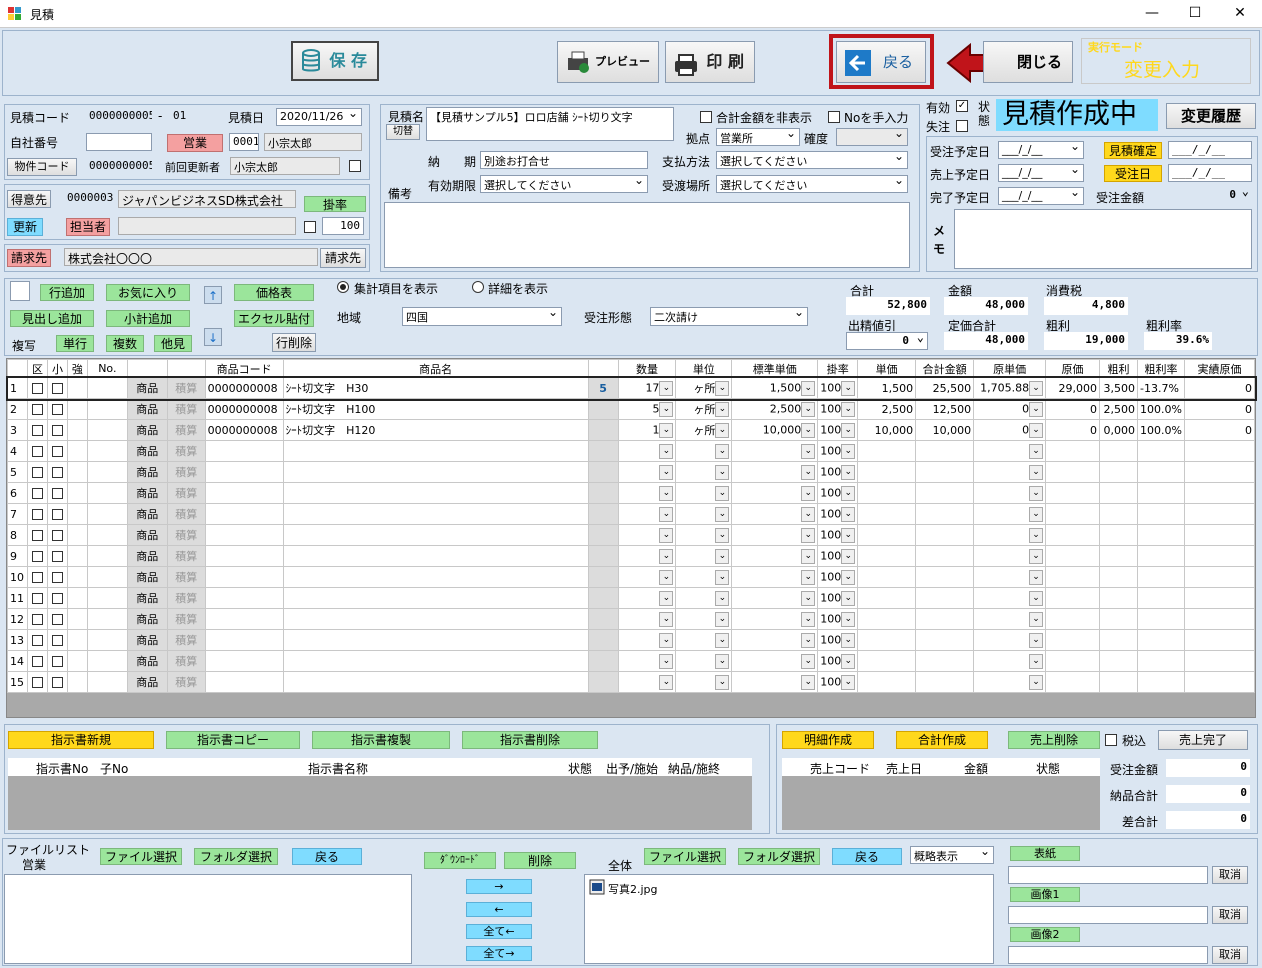 Image resolution: width=1262 pixels, height=968 pixels. Describe the element at coordinates (499, 953) in the screenshot. I see `move-all-right-button: 全て→` at that location.